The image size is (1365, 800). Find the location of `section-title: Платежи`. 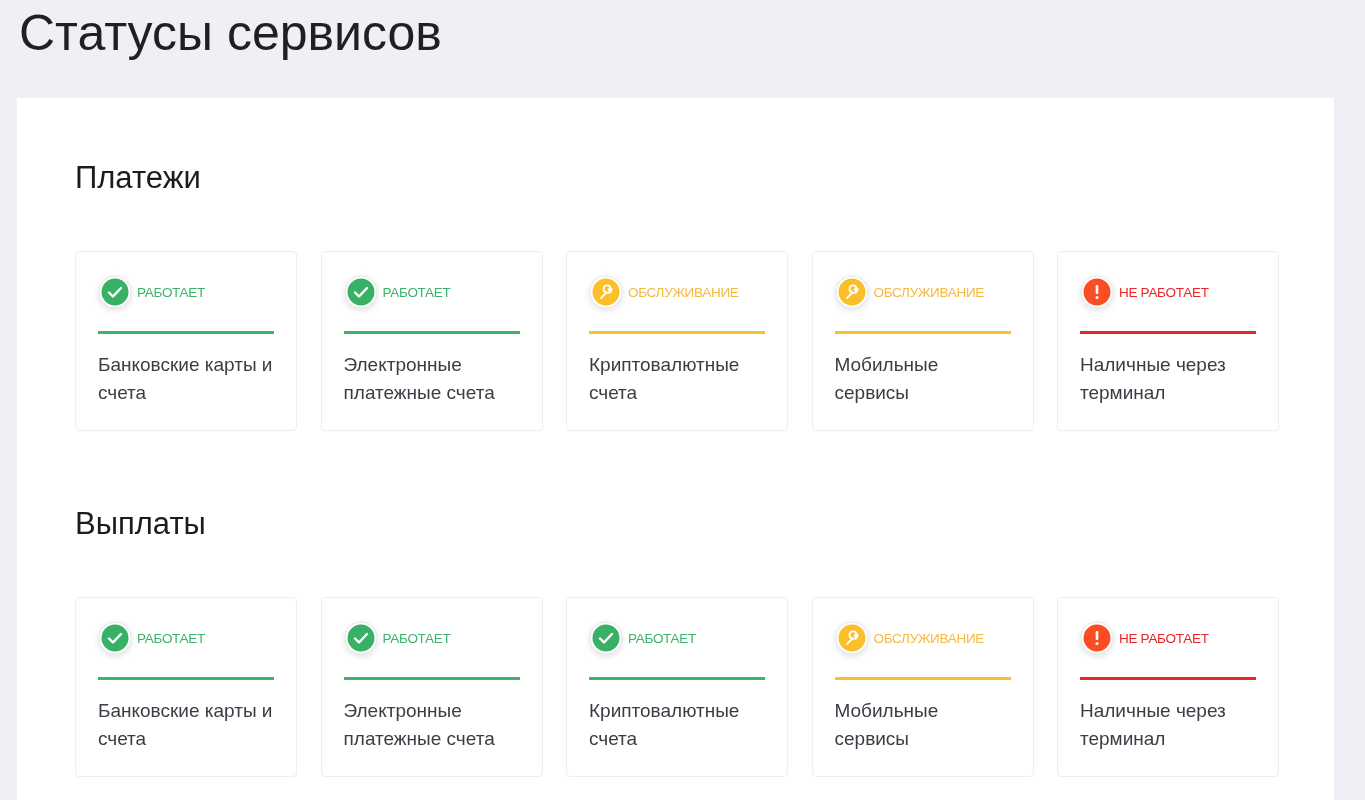

section-title: Платежи is located at coordinates (138, 178).